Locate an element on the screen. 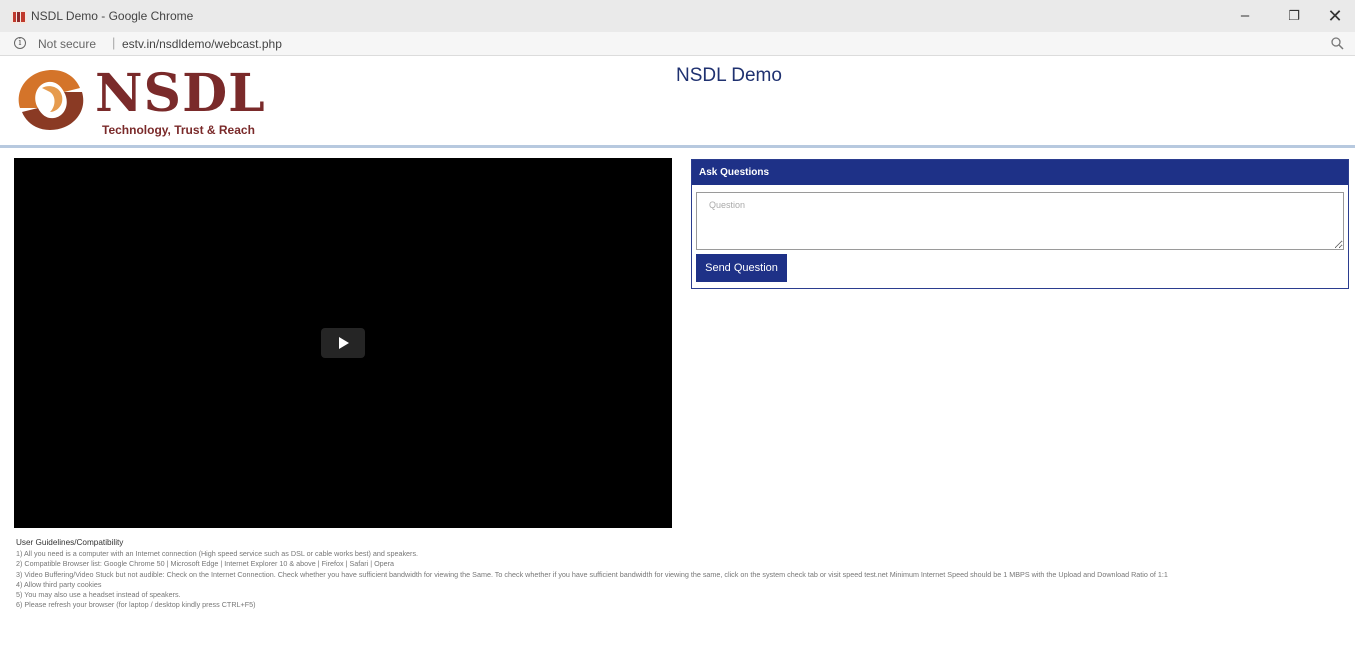 The image size is (1355, 660). close-icon: ✕ is located at coordinates (1335, 16).